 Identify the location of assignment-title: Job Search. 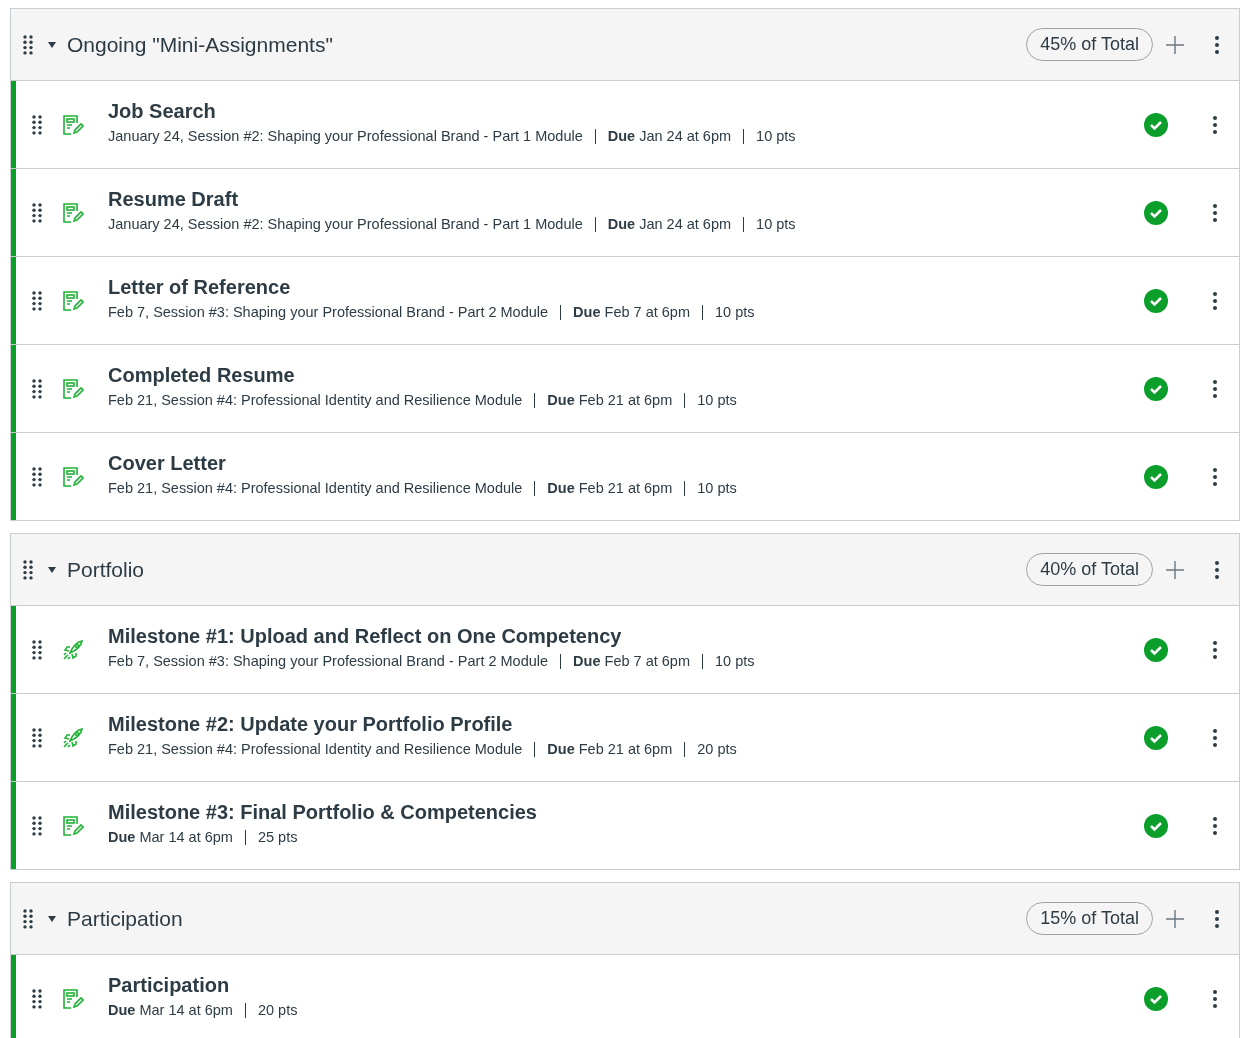
(625, 111).